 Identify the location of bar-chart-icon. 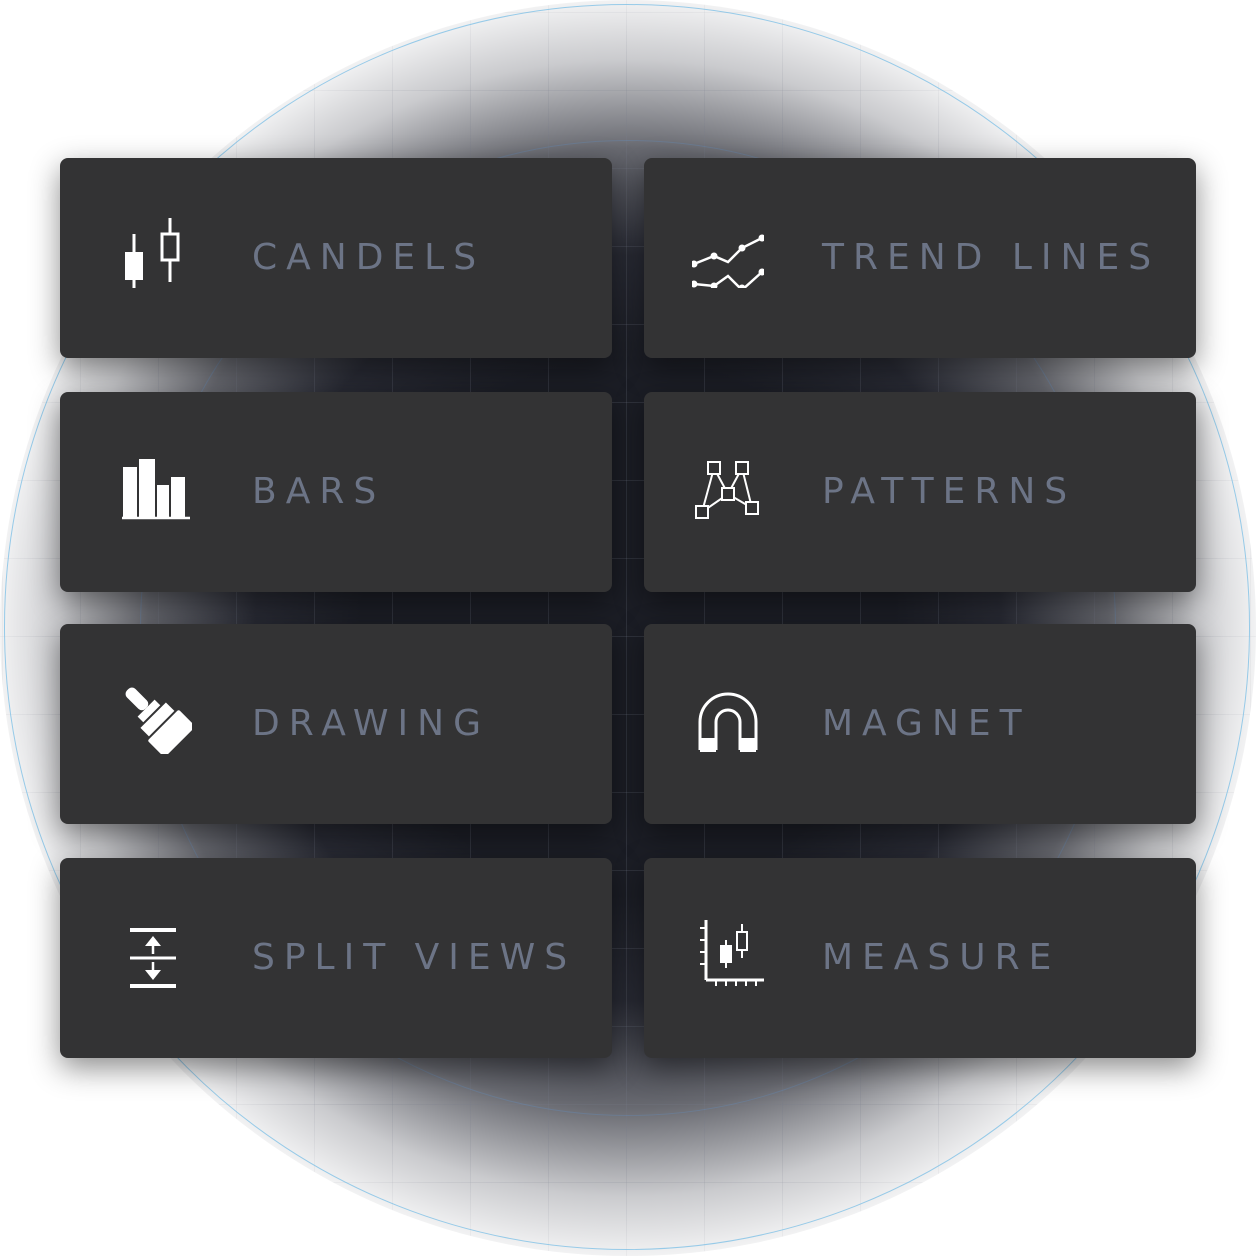
(156, 486).